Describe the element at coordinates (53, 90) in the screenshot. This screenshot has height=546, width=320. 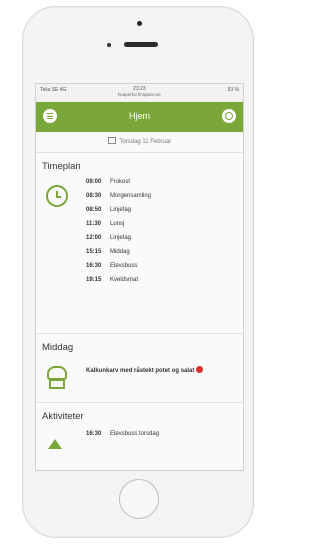
I see `carrier-label: Telia SE 4G` at that location.